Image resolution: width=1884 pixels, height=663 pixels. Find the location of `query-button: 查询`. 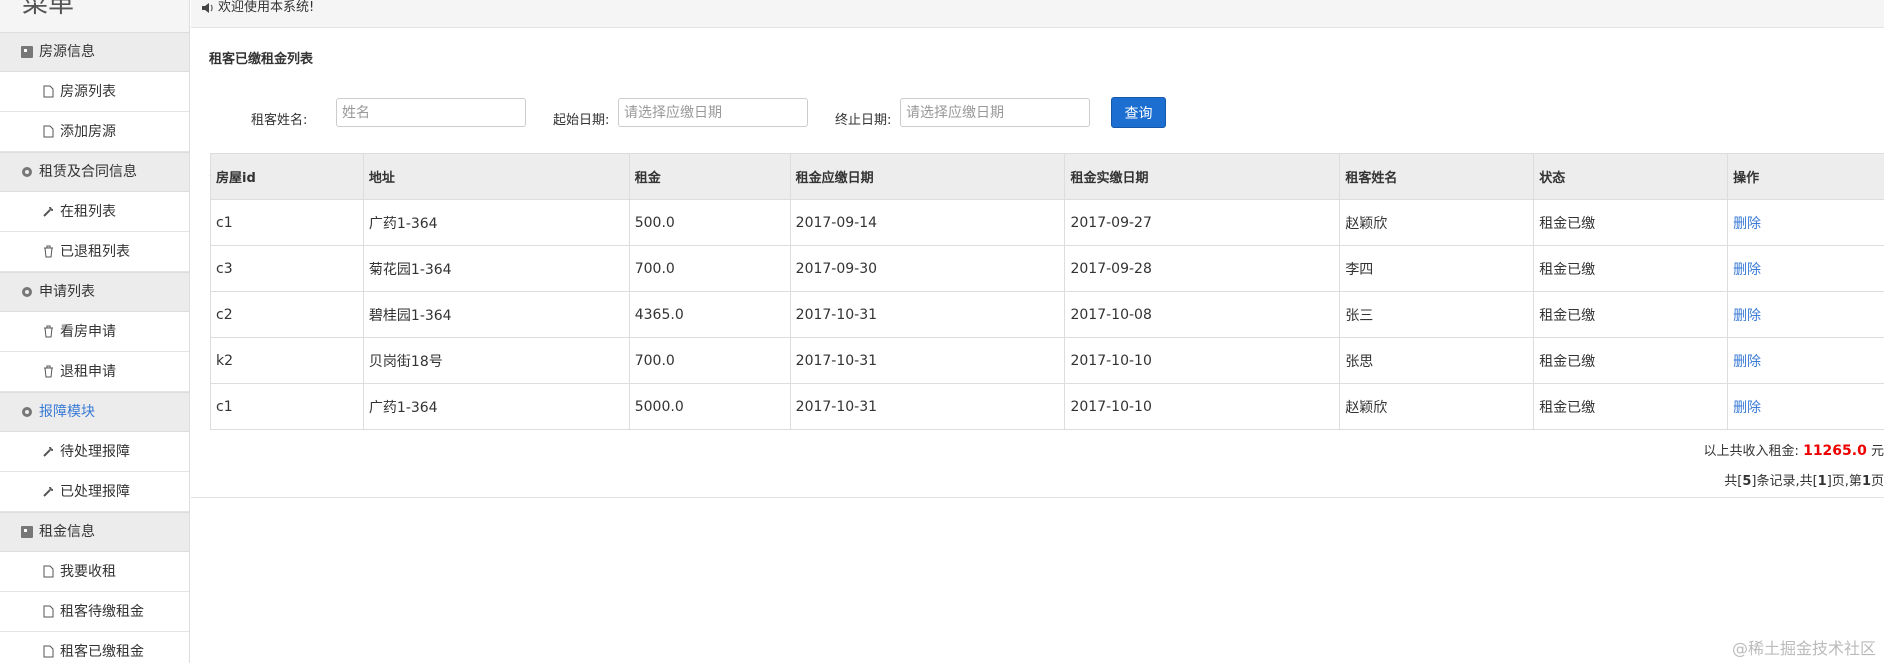

query-button: 查询 is located at coordinates (1138, 112).